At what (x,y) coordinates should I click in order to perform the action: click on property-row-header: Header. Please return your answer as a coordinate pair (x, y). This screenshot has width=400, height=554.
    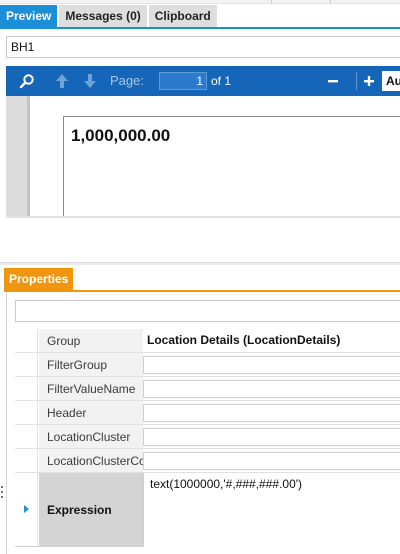
    Looking at the image, I should click on (207, 413).